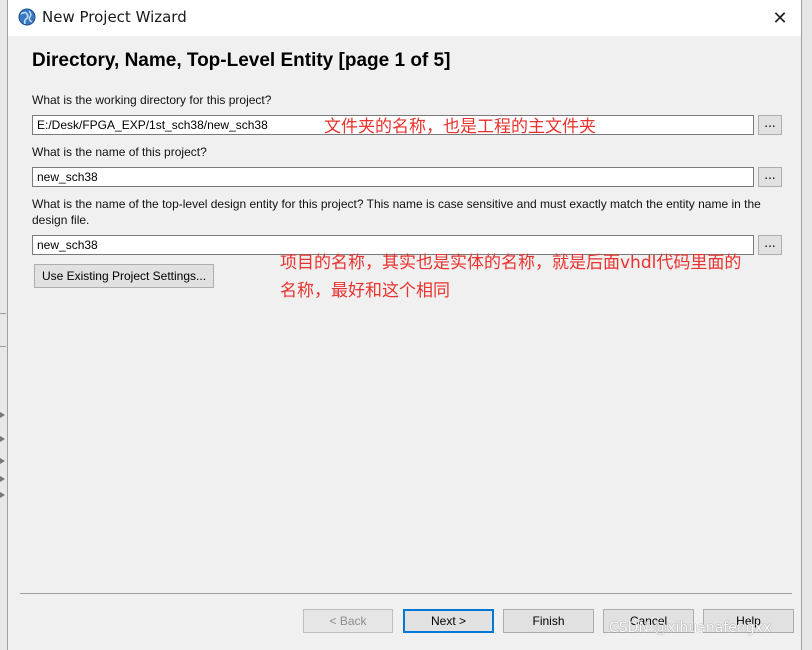 The image size is (812, 650). What do you see at coordinates (404, 18) in the screenshot?
I see `title-bar: New Project Wizard ✕` at bounding box center [404, 18].